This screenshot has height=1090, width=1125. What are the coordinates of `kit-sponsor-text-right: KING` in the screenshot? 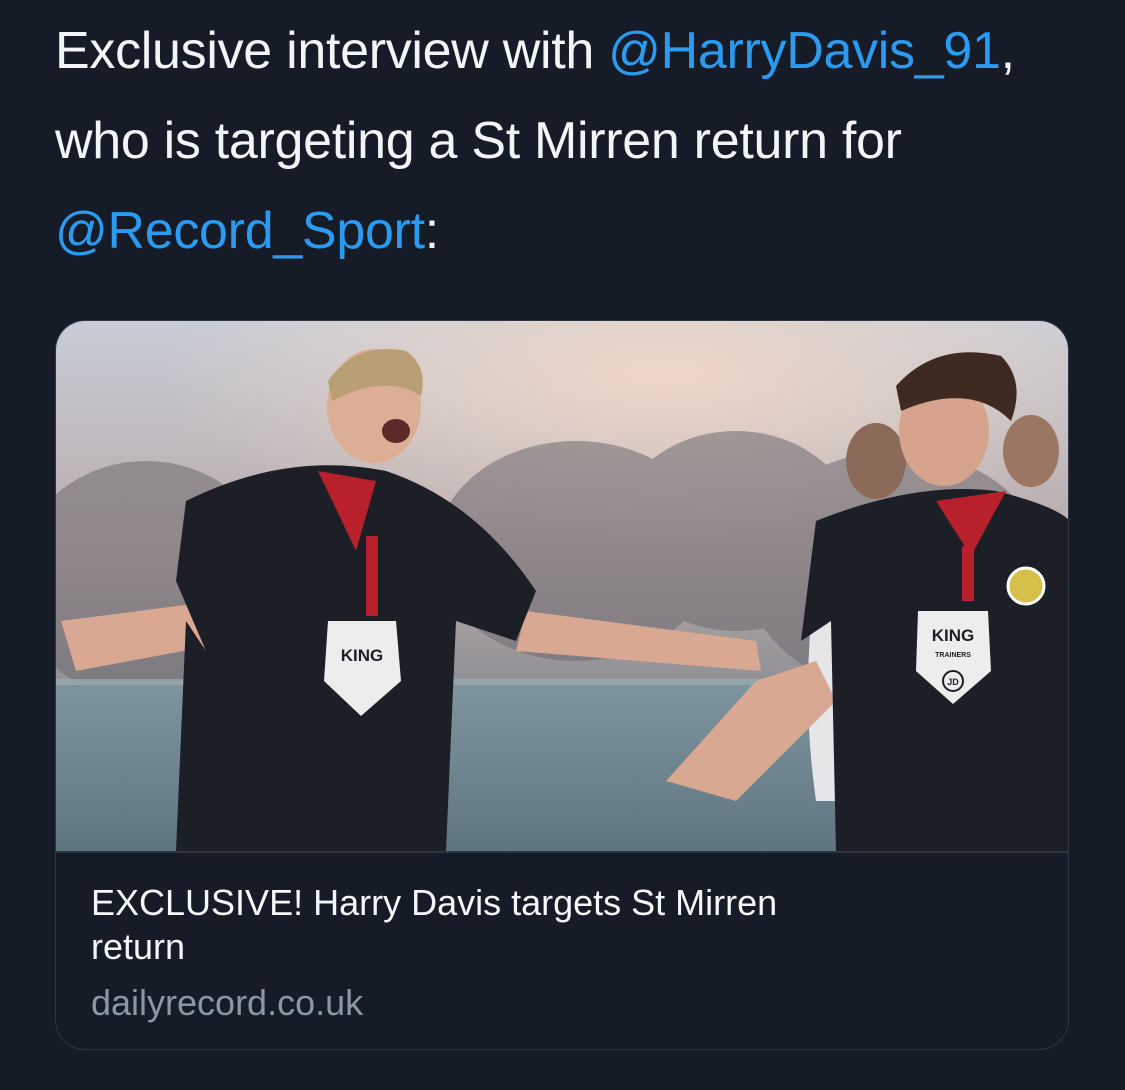 It's located at (953, 635).